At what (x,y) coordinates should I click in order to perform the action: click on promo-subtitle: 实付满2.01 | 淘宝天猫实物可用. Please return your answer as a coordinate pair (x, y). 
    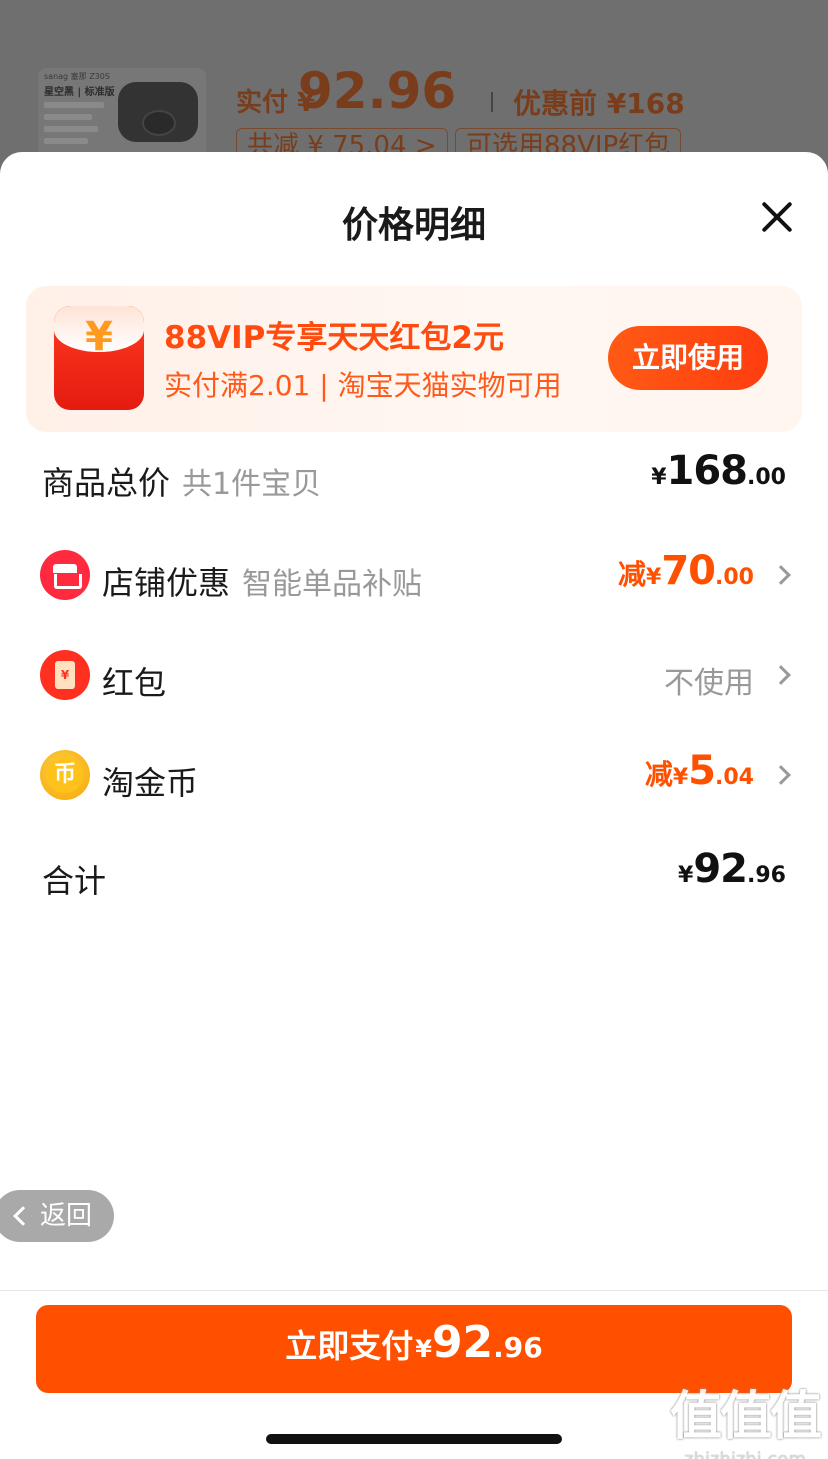
    Looking at the image, I should click on (363, 385).